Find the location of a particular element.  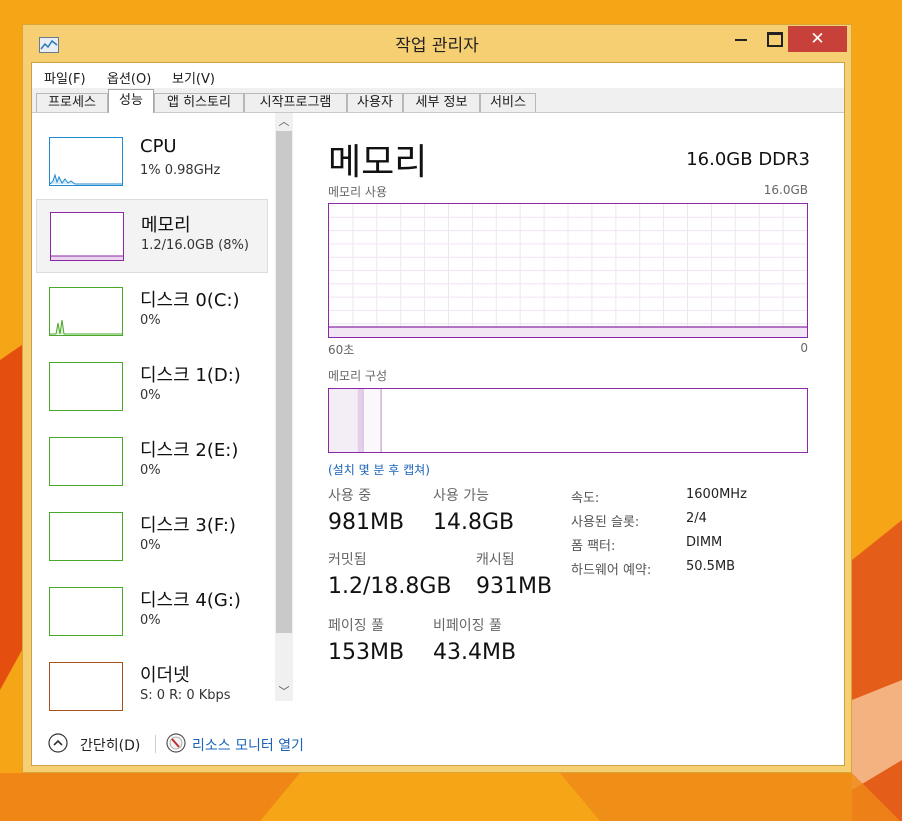

fewer-details-button: 간단히(D) is located at coordinates (110, 745).